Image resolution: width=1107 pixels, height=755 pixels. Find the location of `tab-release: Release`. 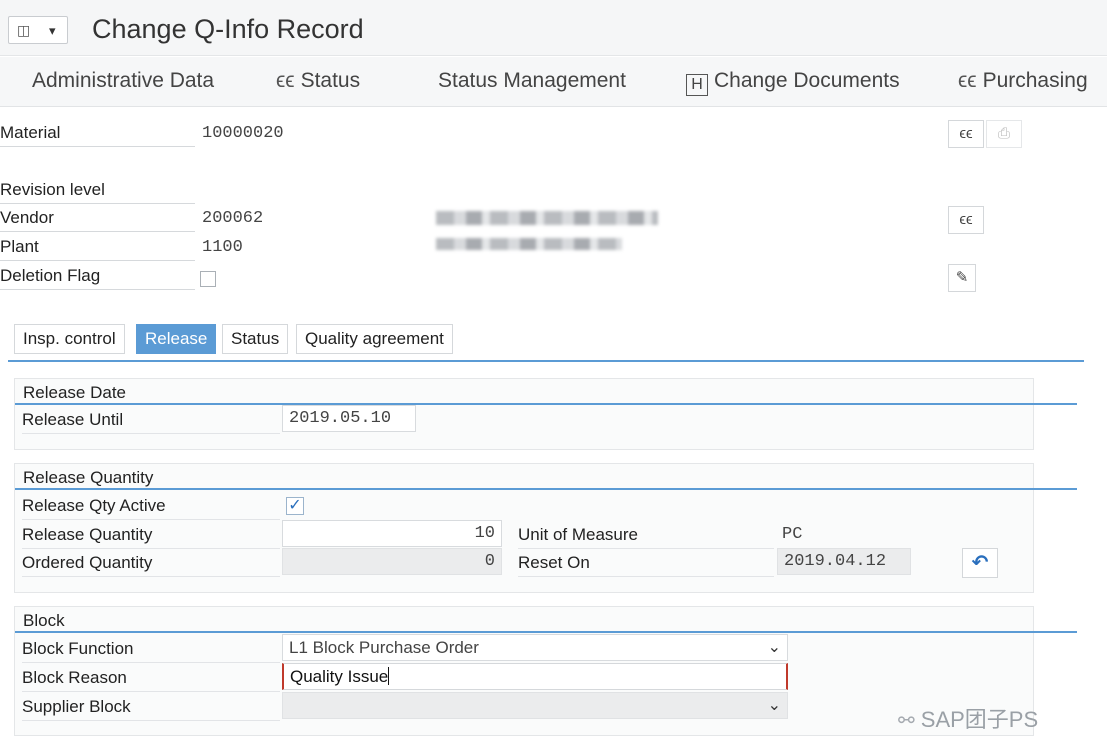

tab-release: Release is located at coordinates (176, 339).